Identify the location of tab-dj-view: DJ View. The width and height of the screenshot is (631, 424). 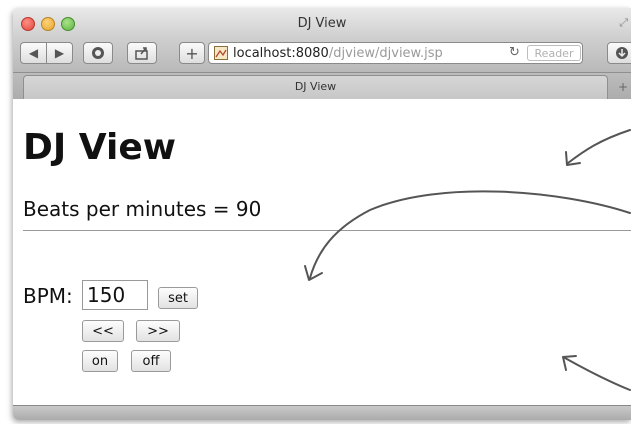
(315, 87).